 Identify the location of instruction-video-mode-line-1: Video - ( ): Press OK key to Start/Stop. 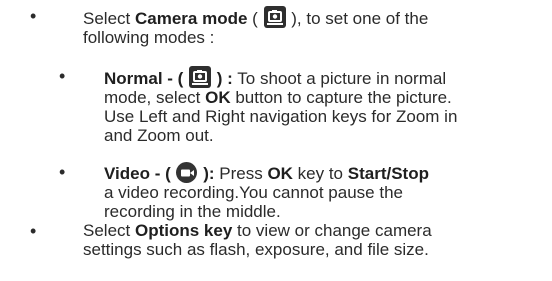
(266, 172).